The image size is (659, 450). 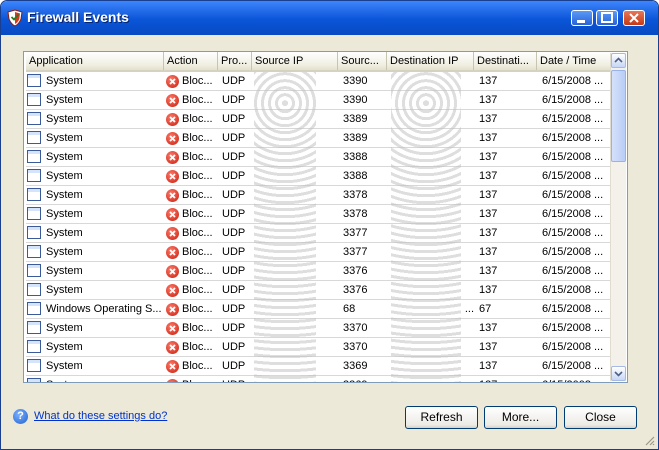 What do you see at coordinates (95, 61) in the screenshot?
I see `column-header-application: Application` at bounding box center [95, 61].